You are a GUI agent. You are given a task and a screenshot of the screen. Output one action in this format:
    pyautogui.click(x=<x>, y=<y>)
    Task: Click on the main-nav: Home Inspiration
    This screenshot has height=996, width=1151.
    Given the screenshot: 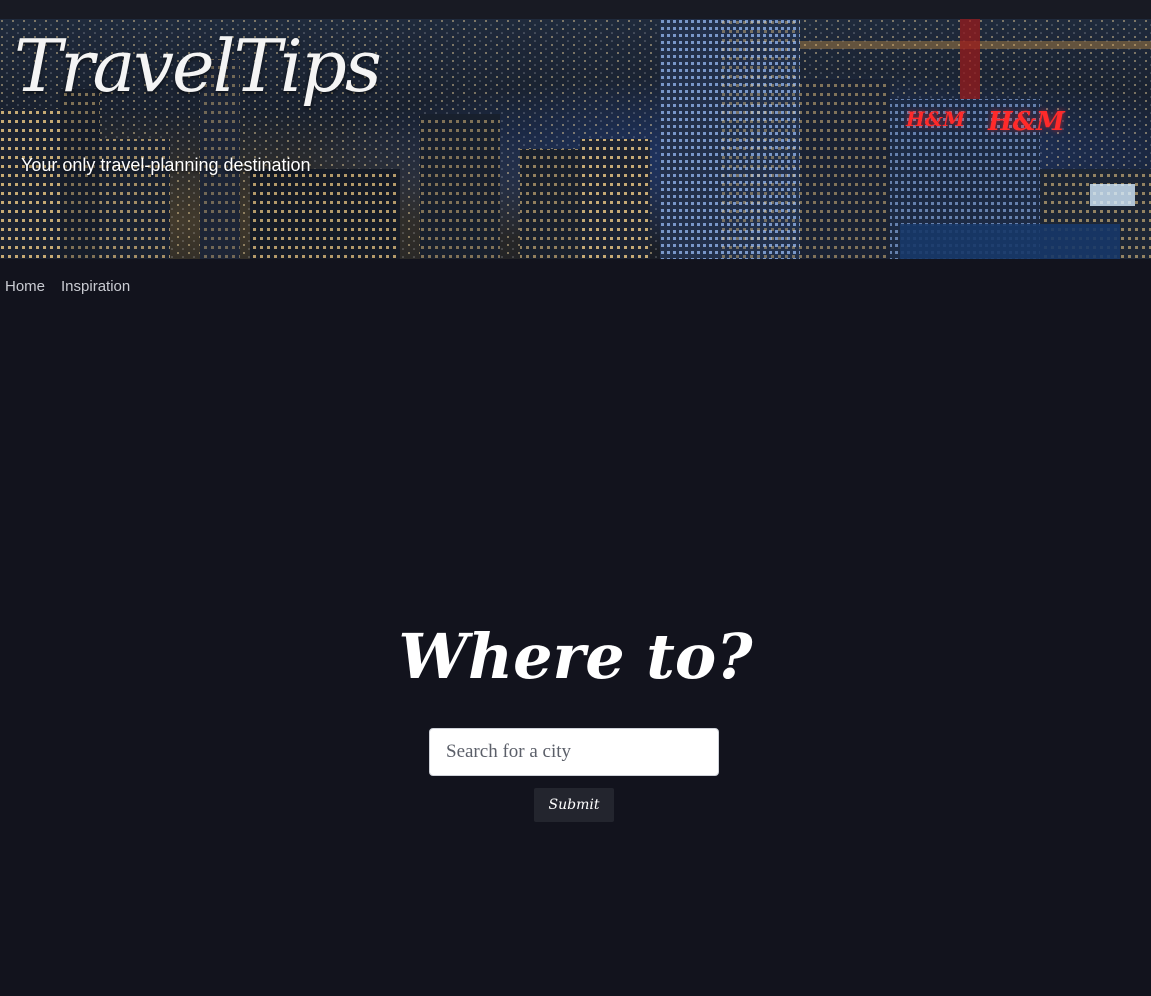 What is the action you would take?
    pyautogui.click(x=67, y=287)
    